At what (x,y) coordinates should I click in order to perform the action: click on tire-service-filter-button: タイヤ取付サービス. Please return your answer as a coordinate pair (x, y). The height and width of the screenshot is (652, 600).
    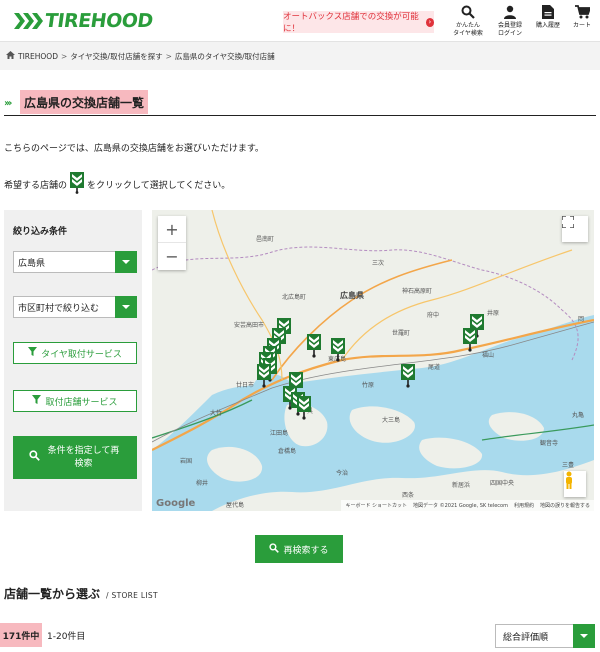
    Looking at the image, I should click on (75, 353).